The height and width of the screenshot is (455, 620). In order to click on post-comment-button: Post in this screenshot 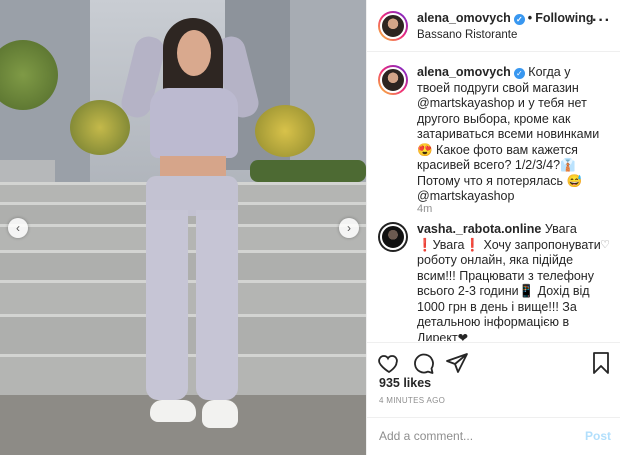, I will do `click(598, 436)`.